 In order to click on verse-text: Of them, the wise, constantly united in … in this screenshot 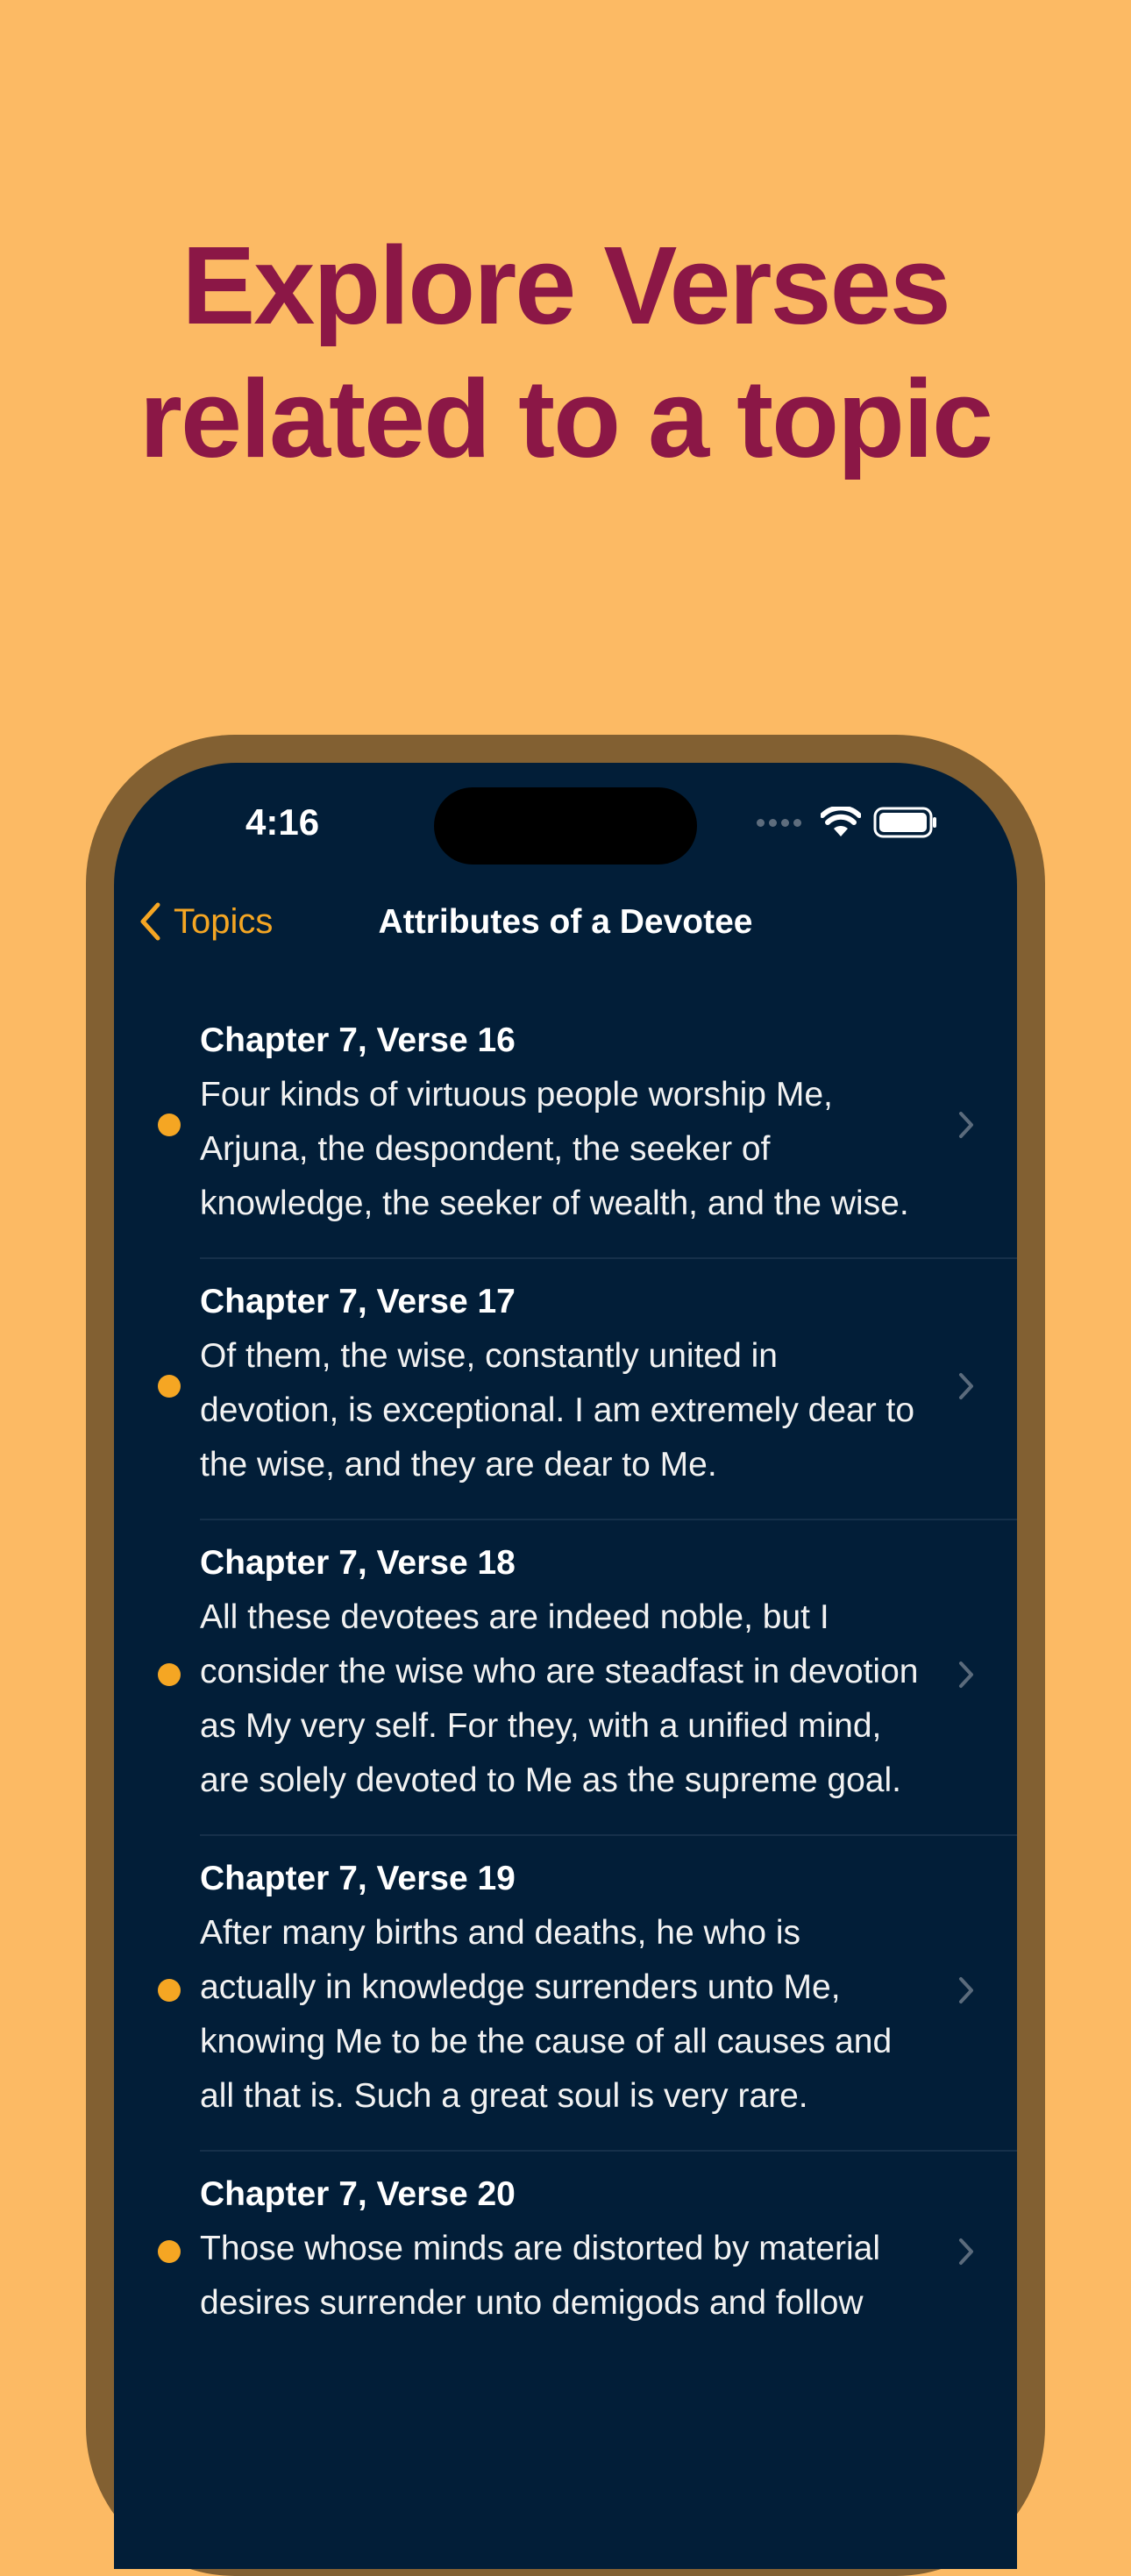, I will do `click(557, 1410)`.